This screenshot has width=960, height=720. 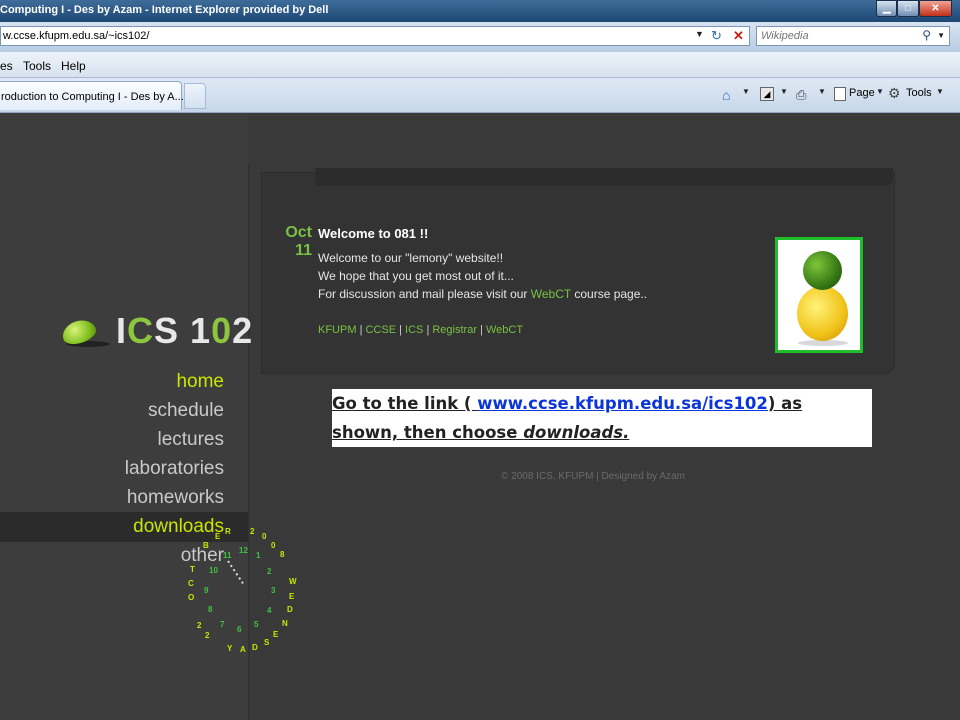 I want to click on lime-image, so click(x=822, y=270).